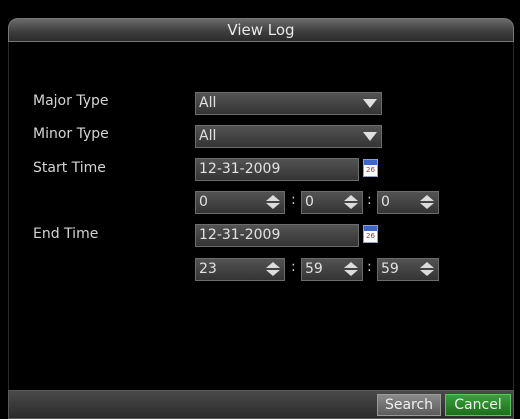  Describe the element at coordinates (208, 136) in the screenshot. I see `minor-type-value: All` at that location.